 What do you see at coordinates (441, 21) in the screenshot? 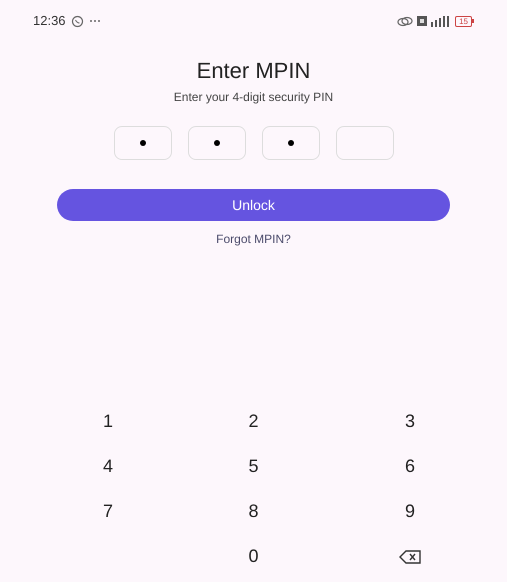
I see `signal-icon` at bounding box center [441, 21].